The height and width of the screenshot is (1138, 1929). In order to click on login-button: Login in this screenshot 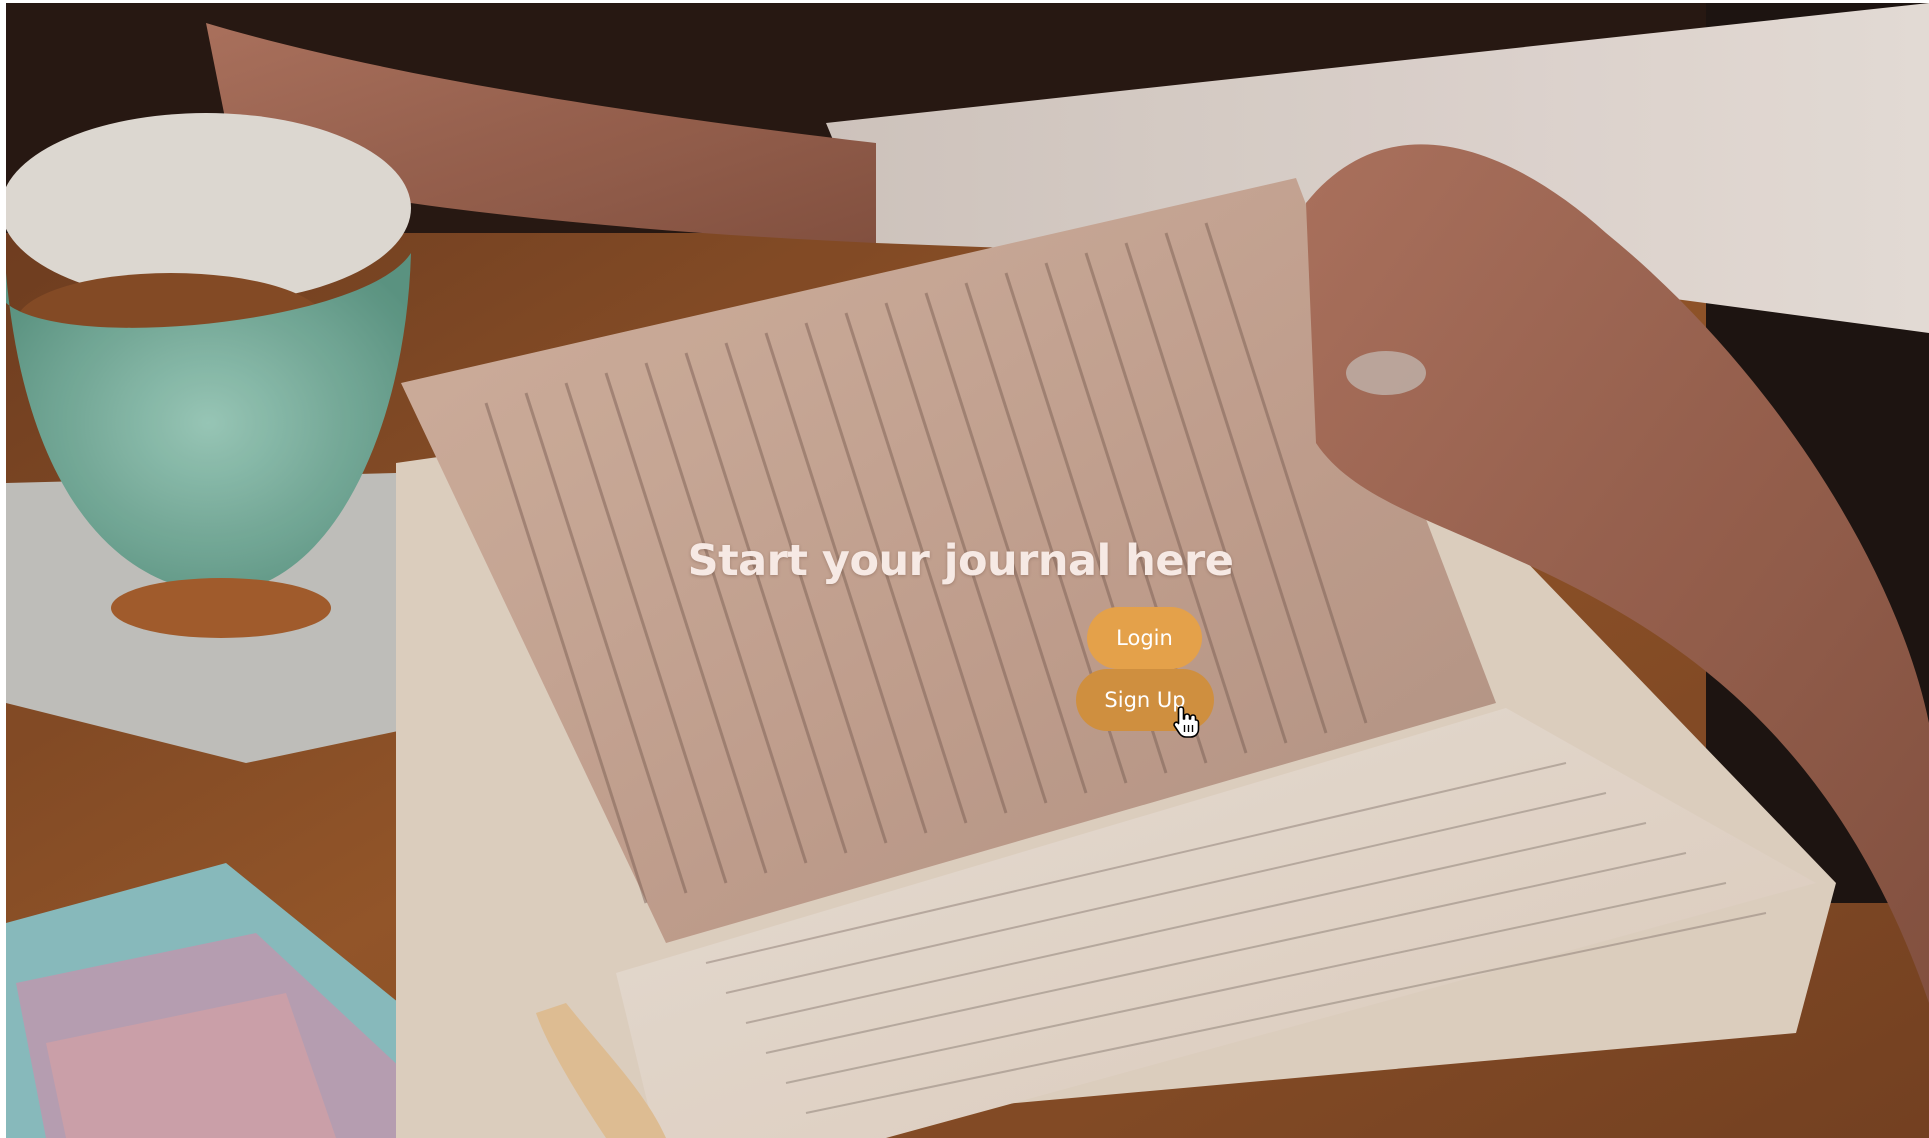, I will do `click(1144, 638)`.